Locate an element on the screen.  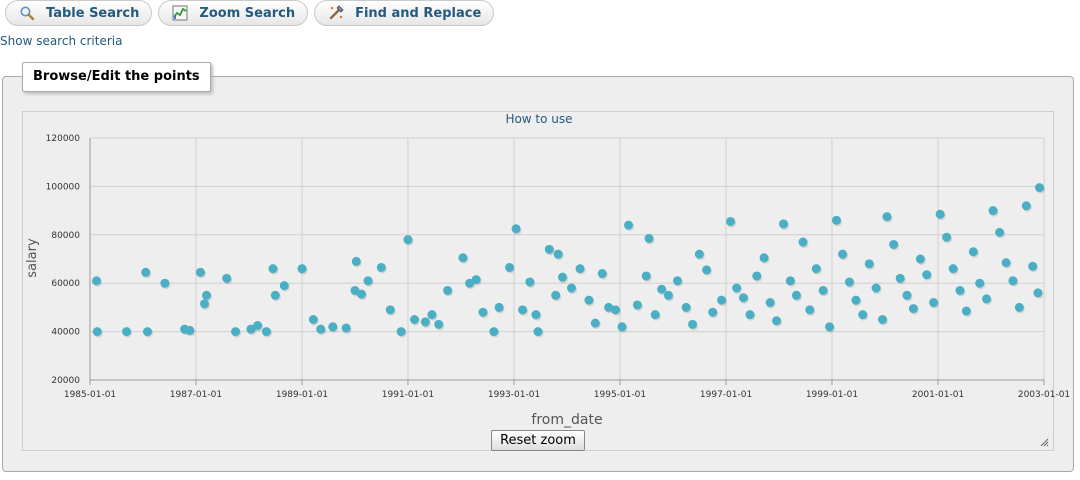
reset-zoom-button: Reset zoom is located at coordinates (538, 440).